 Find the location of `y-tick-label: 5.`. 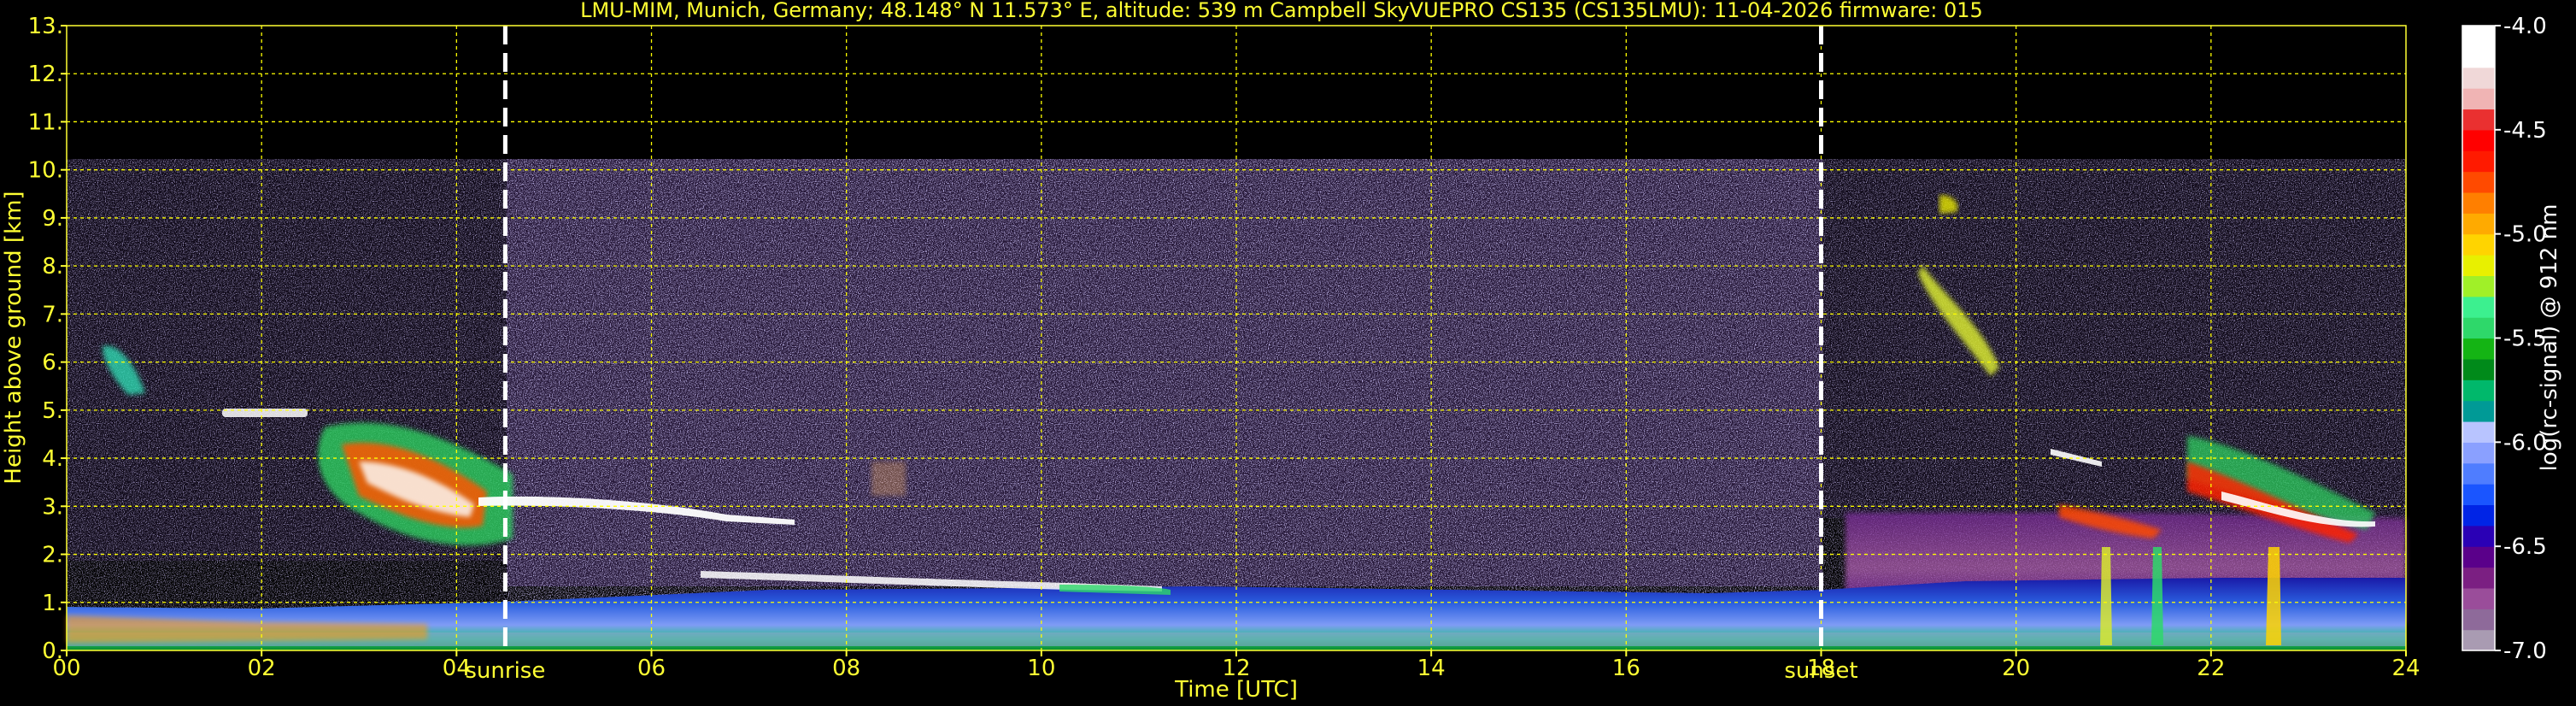

y-tick-label: 5. is located at coordinates (52, 411).